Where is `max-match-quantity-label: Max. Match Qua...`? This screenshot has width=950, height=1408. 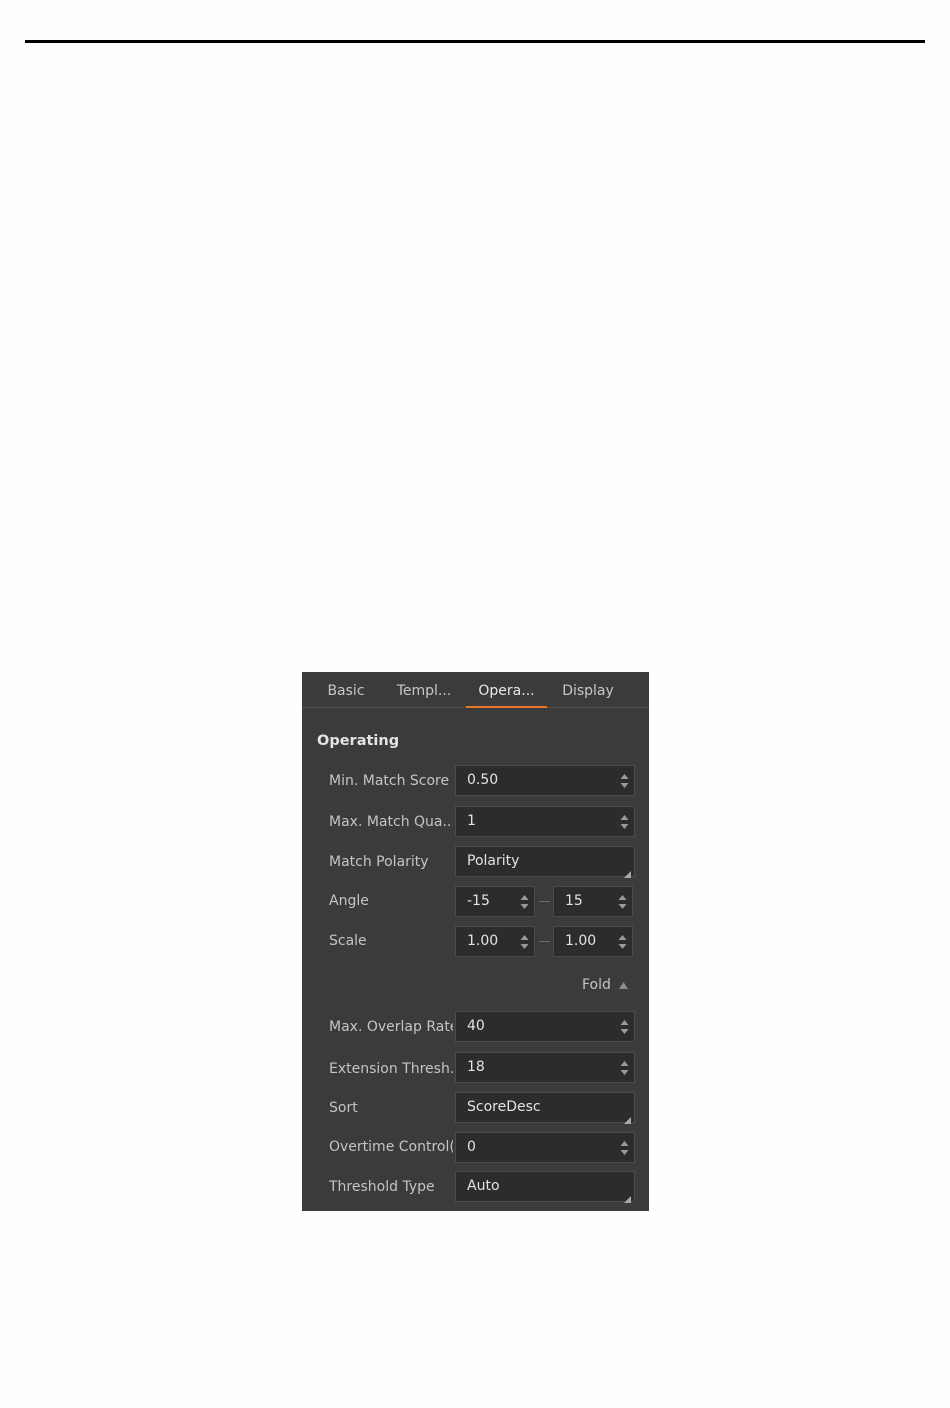
max-match-quantity-label: Max. Match Qua... is located at coordinates (391, 822).